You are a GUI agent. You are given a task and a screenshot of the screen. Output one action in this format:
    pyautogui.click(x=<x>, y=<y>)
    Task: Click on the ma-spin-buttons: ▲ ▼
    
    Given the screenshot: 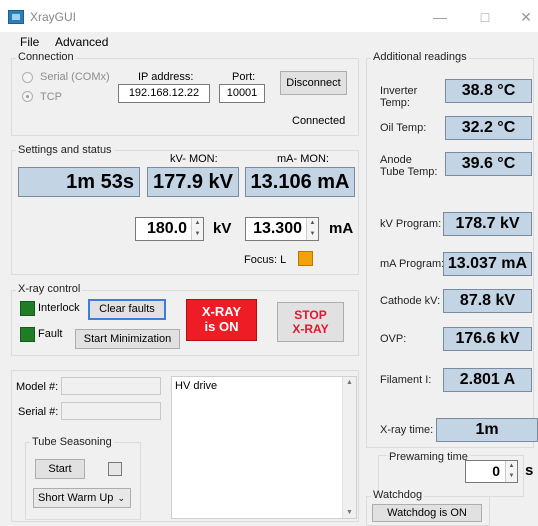 What is the action you would take?
    pyautogui.click(x=312, y=229)
    